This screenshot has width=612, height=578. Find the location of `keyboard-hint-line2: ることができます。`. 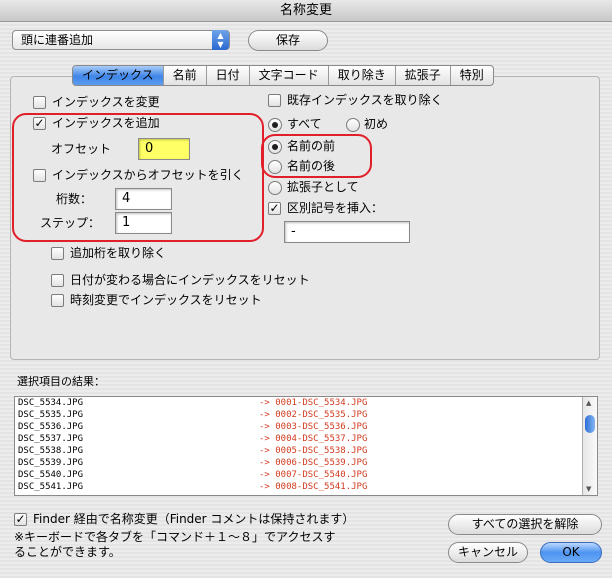

keyboard-hint-line2: ることができます。 is located at coordinates (67, 552).